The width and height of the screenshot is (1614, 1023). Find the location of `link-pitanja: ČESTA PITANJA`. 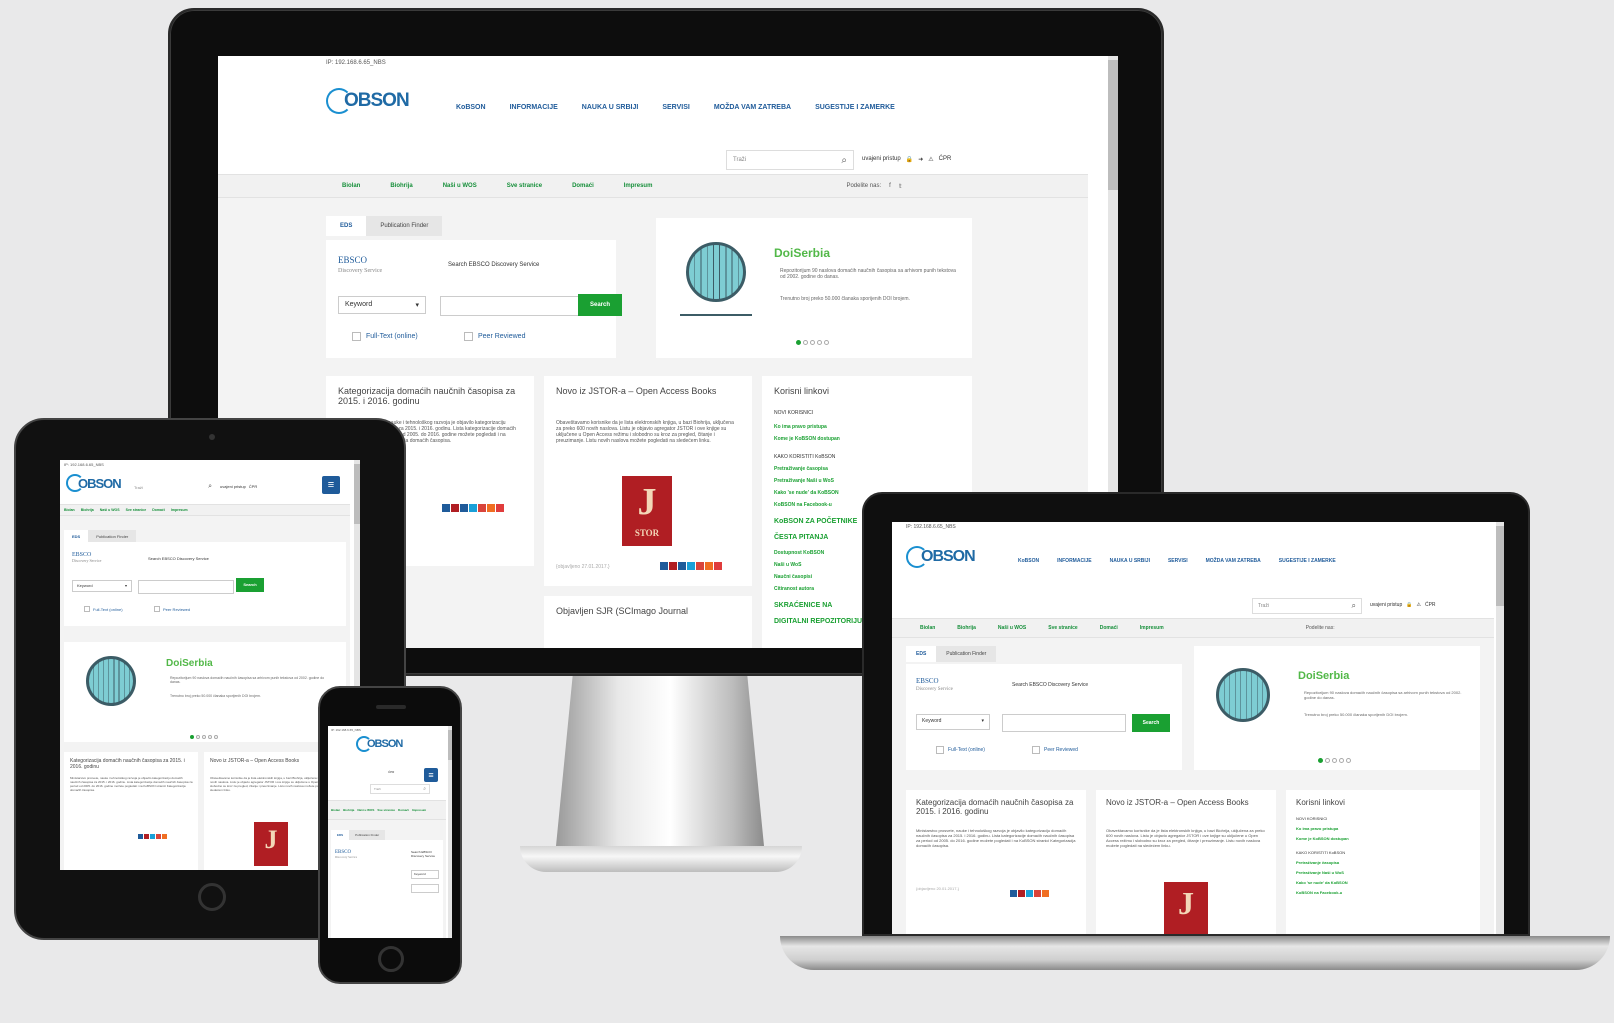

link-pitanja: ČESTA PITANJA is located at coordinates (801, 537).